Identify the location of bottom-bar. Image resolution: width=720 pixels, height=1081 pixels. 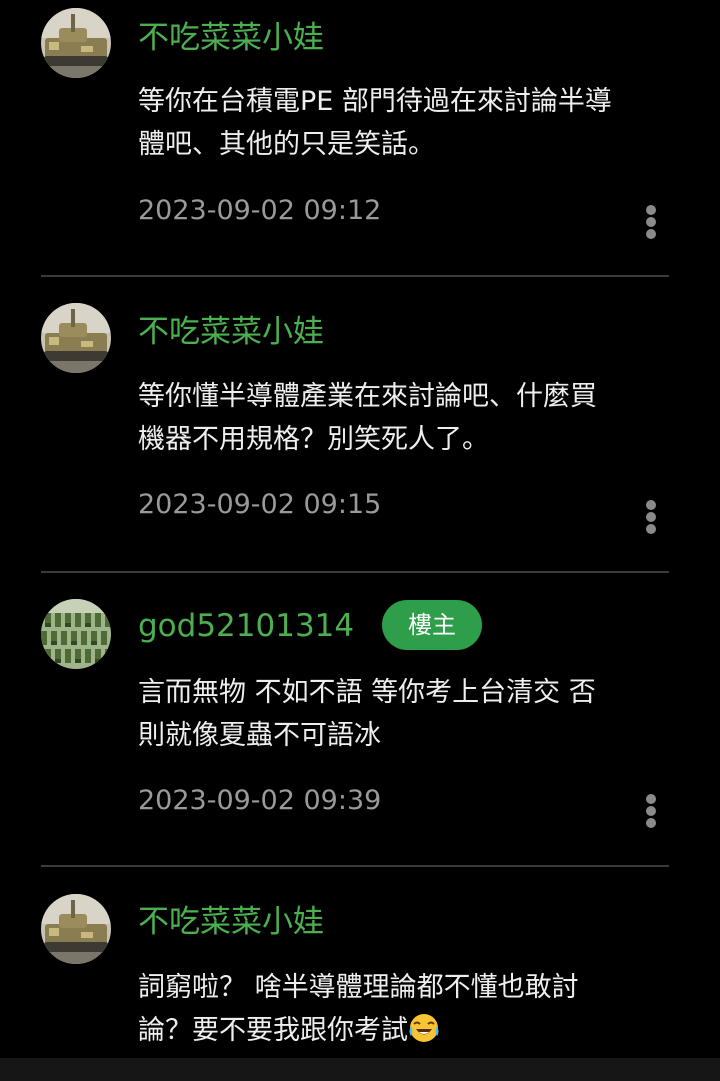
(360, 1069).